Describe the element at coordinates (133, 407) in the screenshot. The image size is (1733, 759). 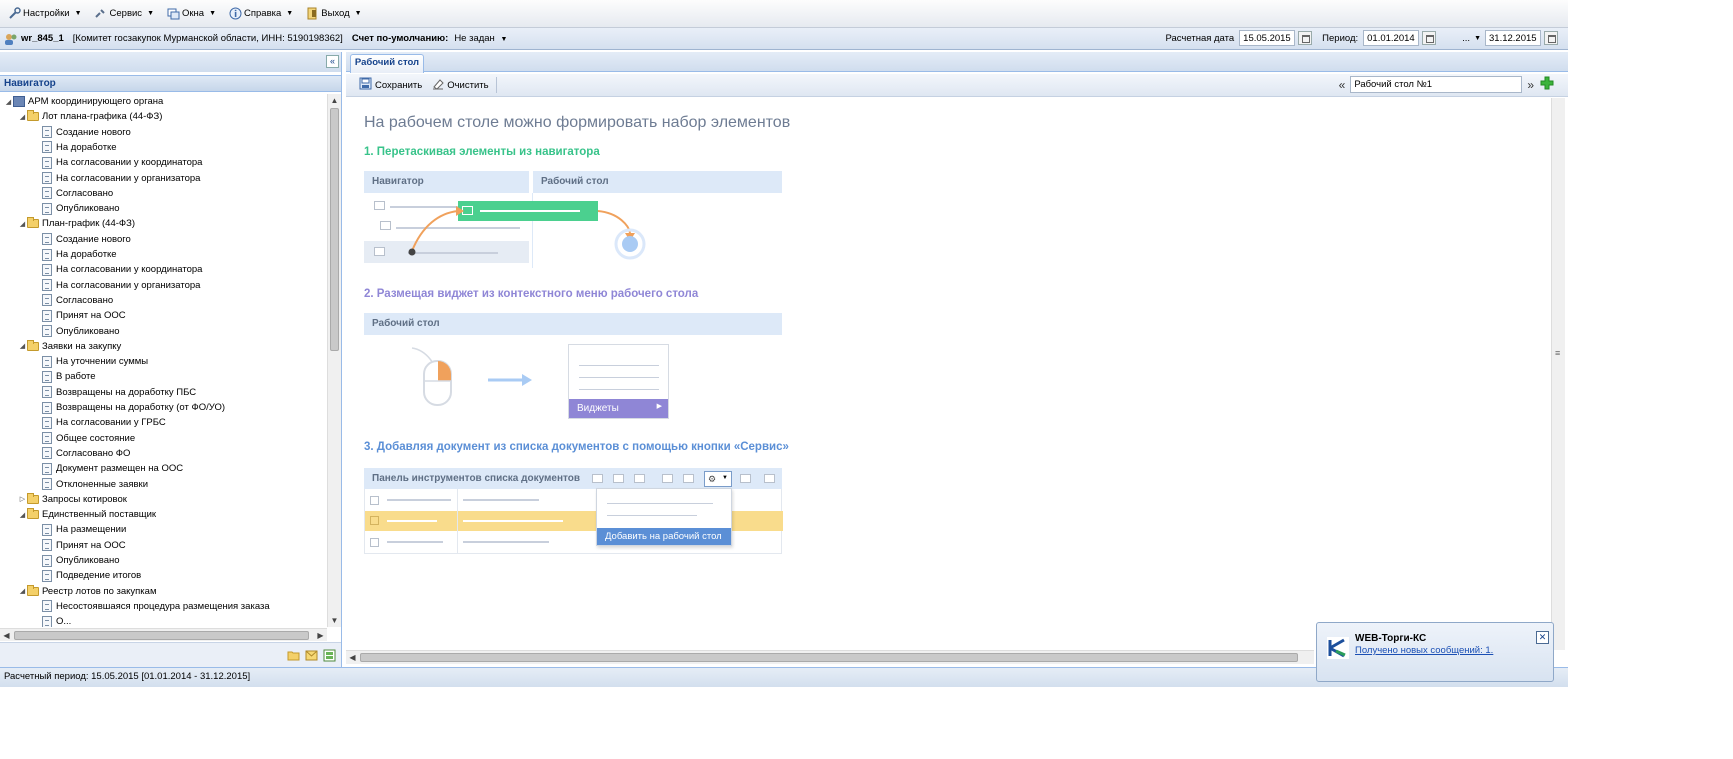
I see `tree-item: Возвращены на доработку (от ФО/УО)` at that location.